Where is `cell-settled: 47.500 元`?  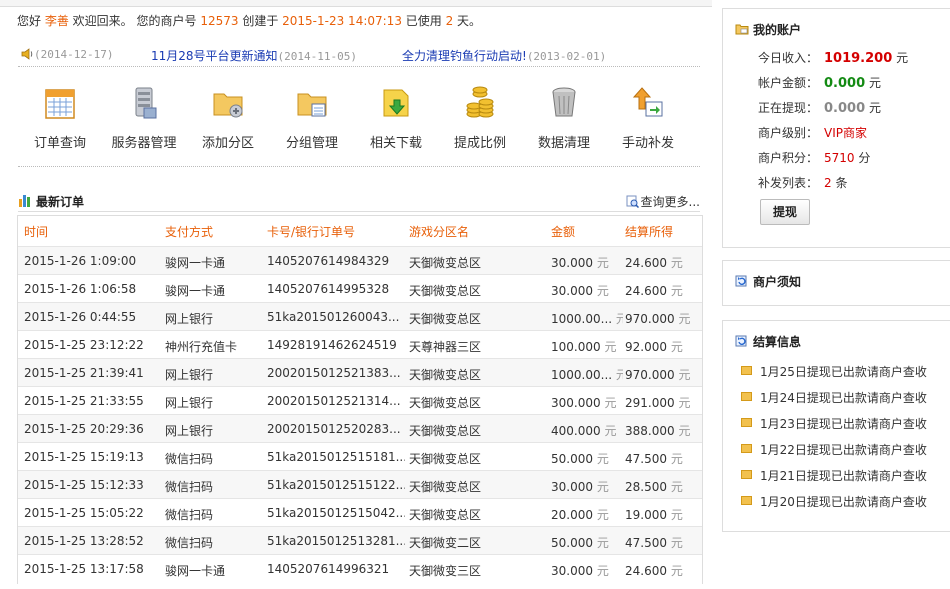
cell-settled: 47.500 元 is located at coordinates (654, 543).